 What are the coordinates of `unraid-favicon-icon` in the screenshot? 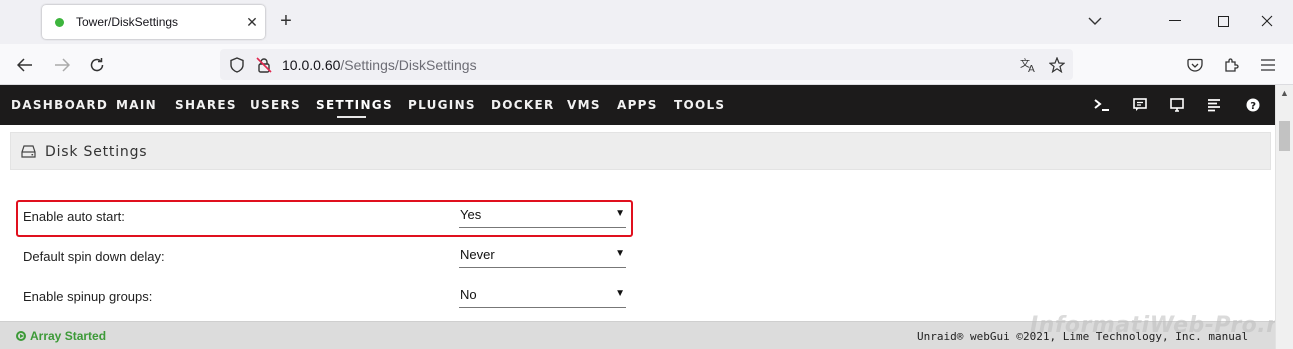 It's located at (59, 22).